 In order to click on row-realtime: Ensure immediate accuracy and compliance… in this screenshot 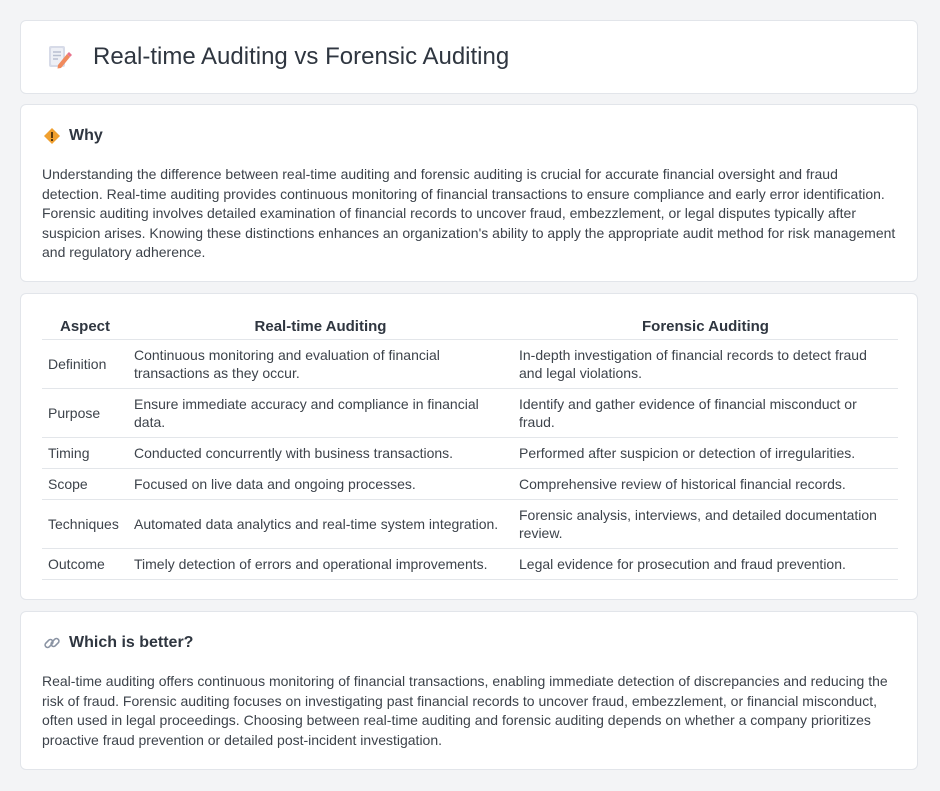, I will do `click(320, 413)`.